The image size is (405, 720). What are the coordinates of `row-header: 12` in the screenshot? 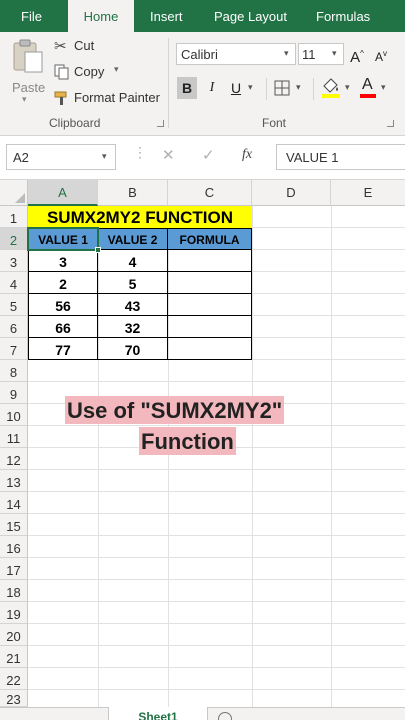 It's located at (14, 459).